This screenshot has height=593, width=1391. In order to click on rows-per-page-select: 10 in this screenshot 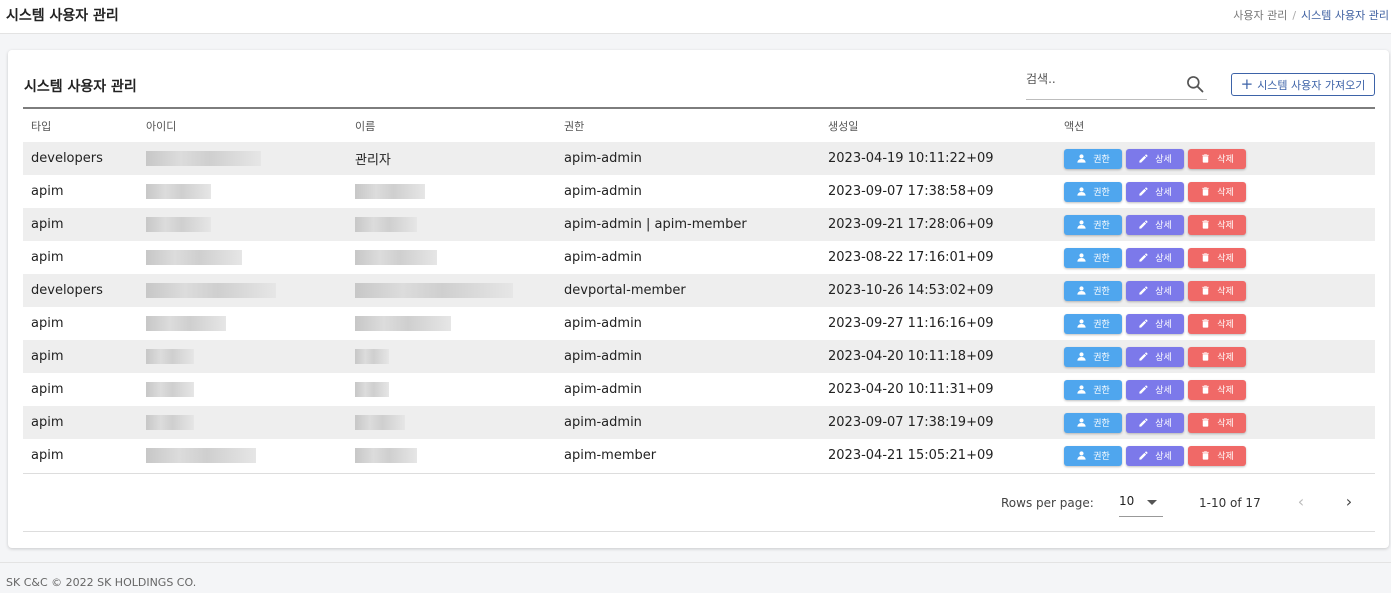, I will do `click(1141, 503)`.